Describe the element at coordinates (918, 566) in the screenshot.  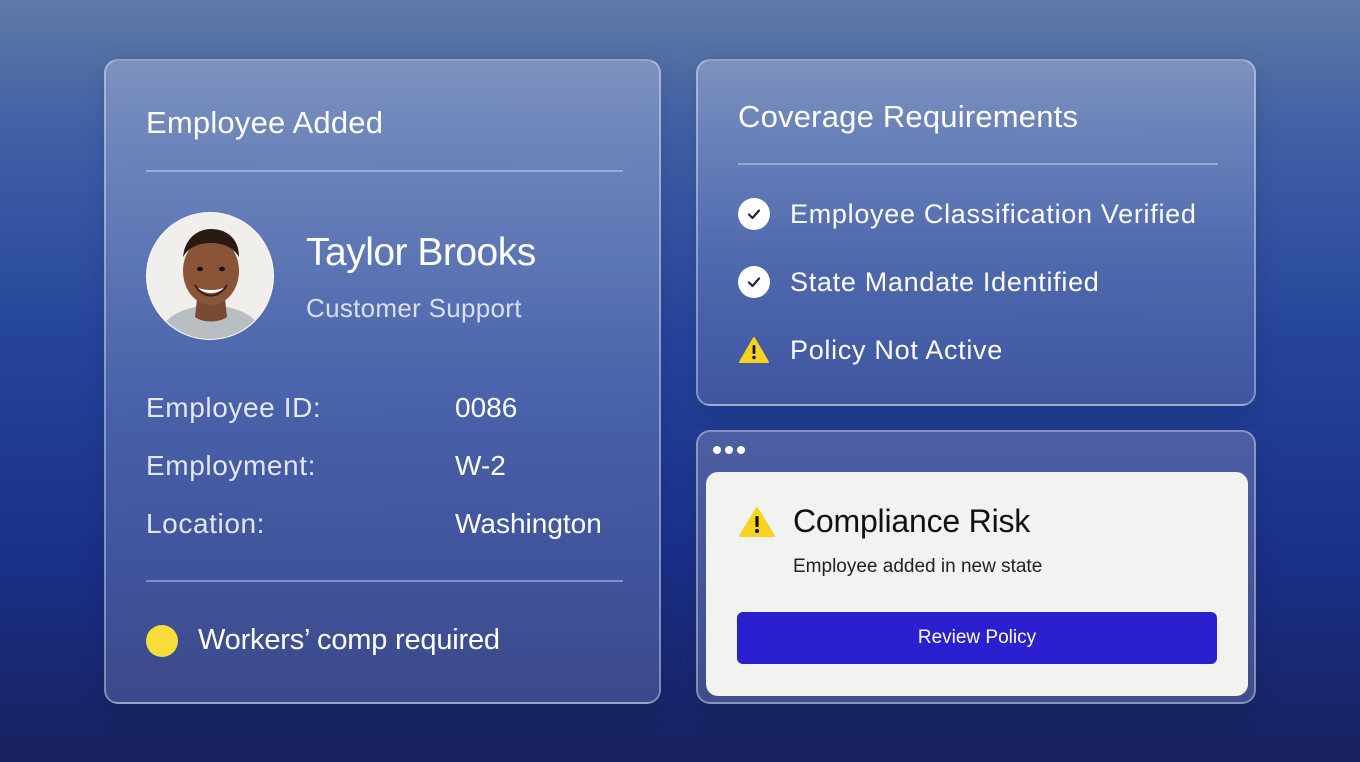
I see `alert-message: Employee added in new state` at that location.